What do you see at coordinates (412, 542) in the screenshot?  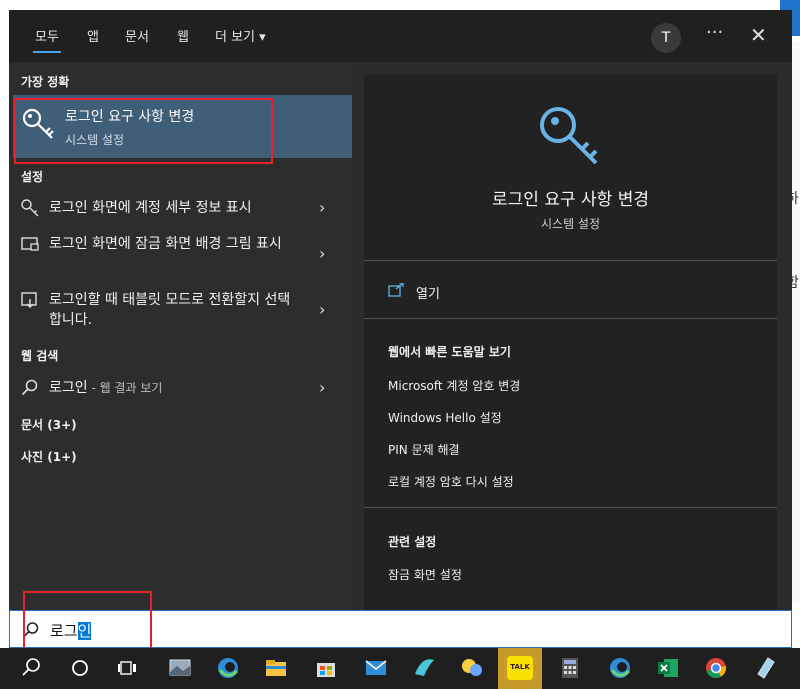 I see `related-settings-heading: 관련 설정` at bounding box center [412, 542].